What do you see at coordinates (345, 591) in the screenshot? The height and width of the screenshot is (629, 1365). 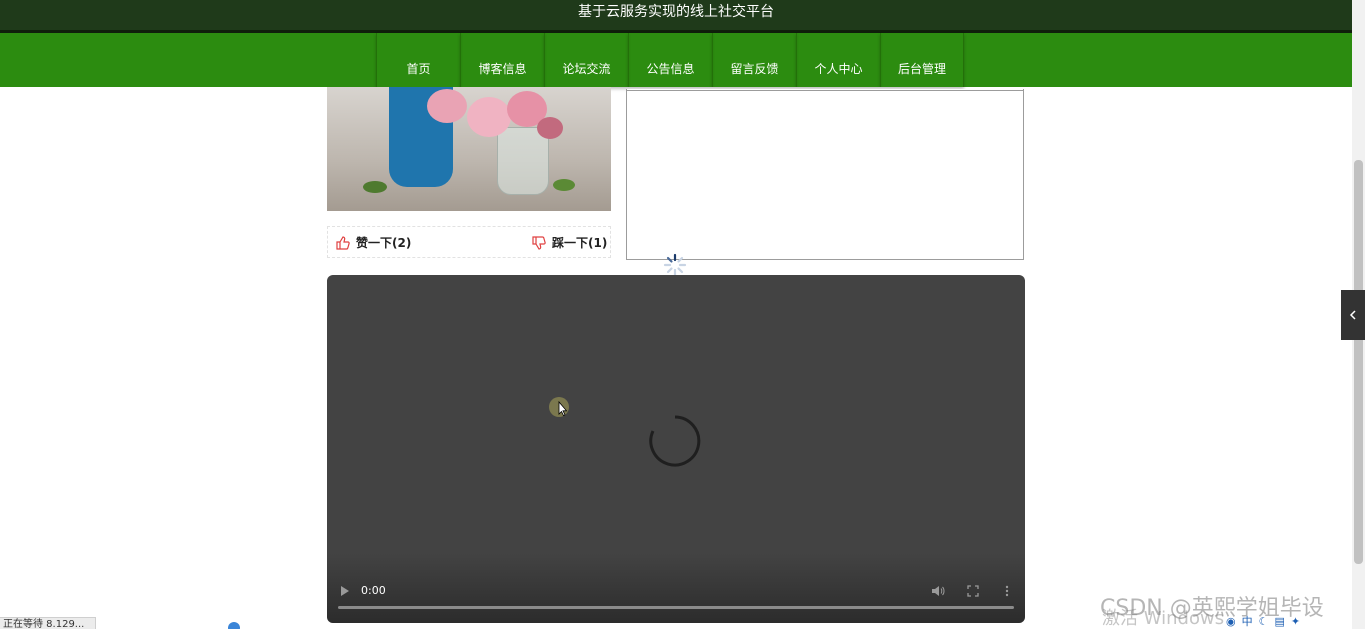 I see `play-icon` at bounding box center [345, 591].